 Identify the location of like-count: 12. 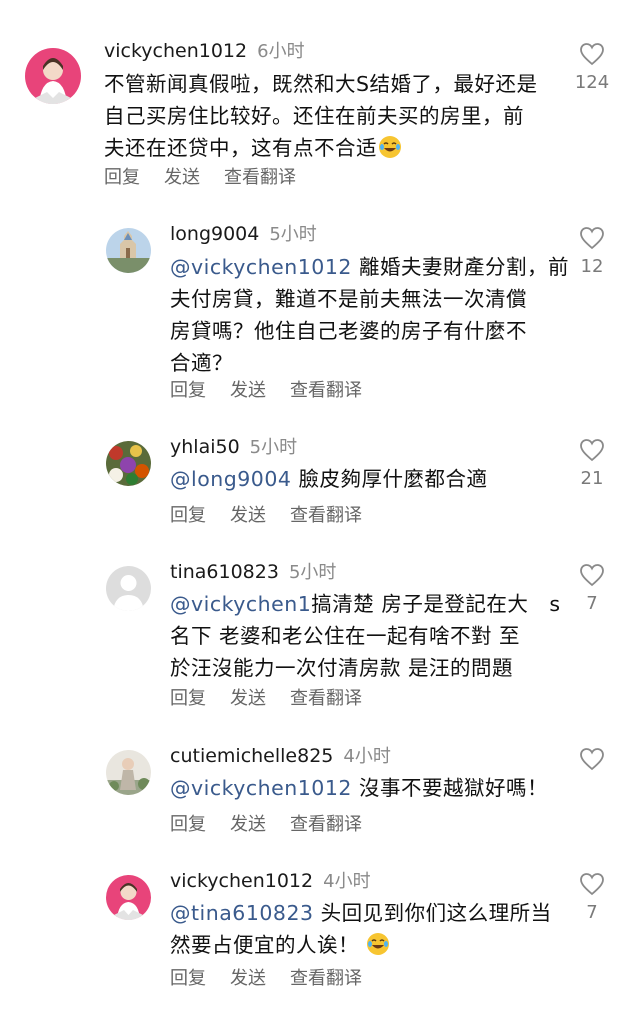
(592, 266).